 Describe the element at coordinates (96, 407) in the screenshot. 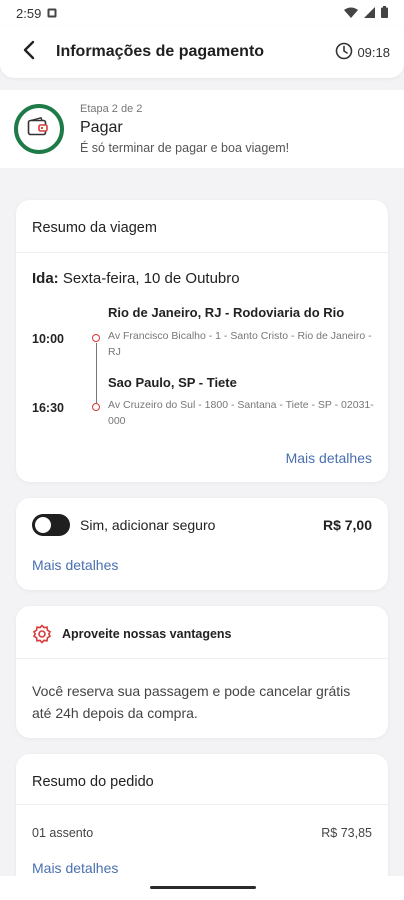

I see `arrival-dot` at that location.